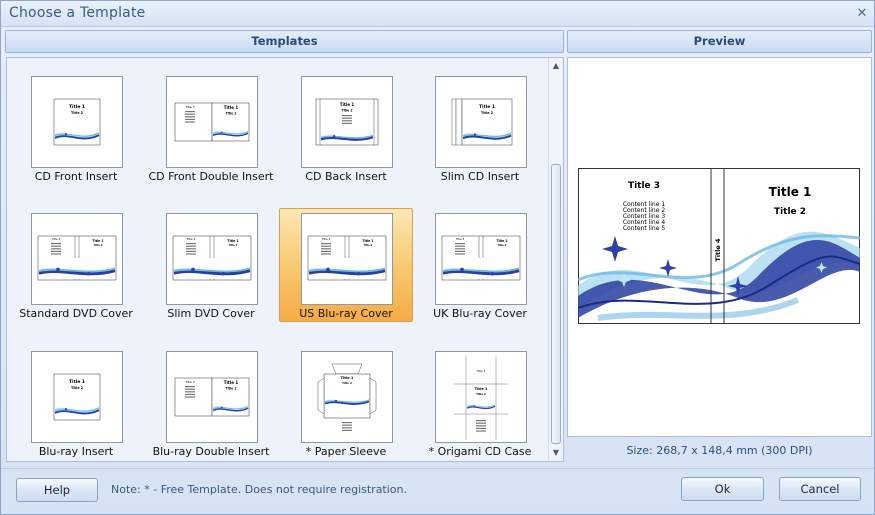 This screenshot has width=875, height=515. I want to click on scrollbar-thumb, so click(556, 304).